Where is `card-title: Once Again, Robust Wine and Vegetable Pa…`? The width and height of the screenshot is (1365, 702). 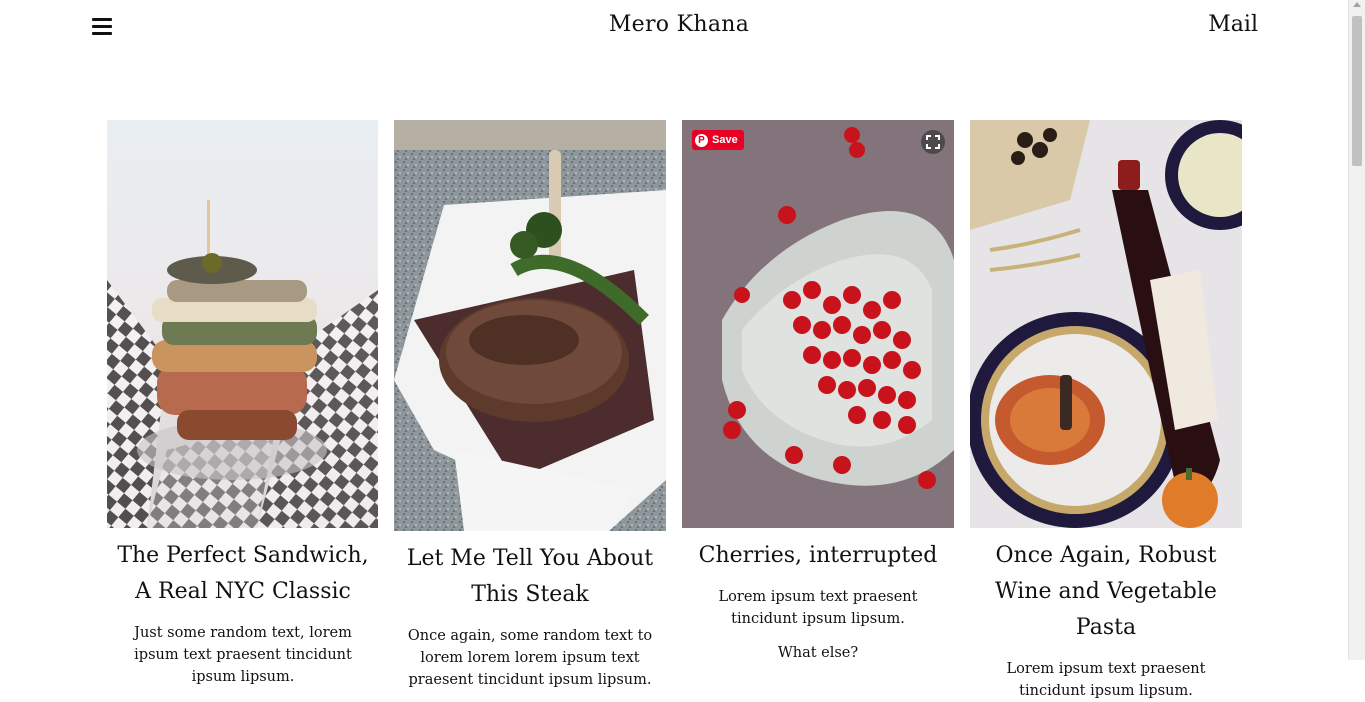 card-title: Once Again, Robust Wine and Vegetable Pa… is located at coordinates (1106, 592).